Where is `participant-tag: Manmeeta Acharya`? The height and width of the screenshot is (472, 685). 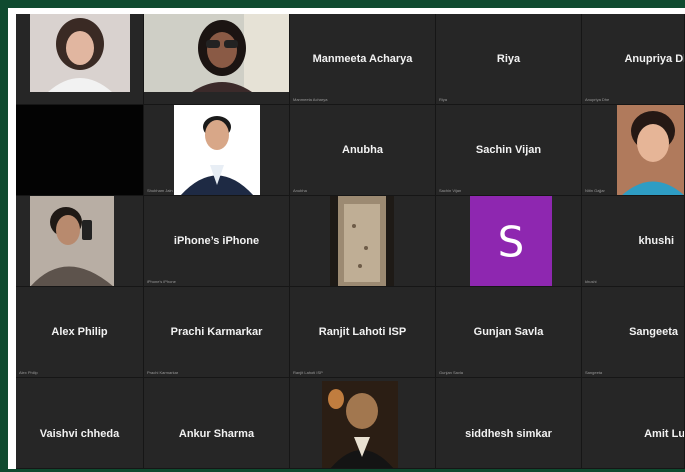
participant-tag: Manmeeta Acharya is located at coordinates (310, 99).